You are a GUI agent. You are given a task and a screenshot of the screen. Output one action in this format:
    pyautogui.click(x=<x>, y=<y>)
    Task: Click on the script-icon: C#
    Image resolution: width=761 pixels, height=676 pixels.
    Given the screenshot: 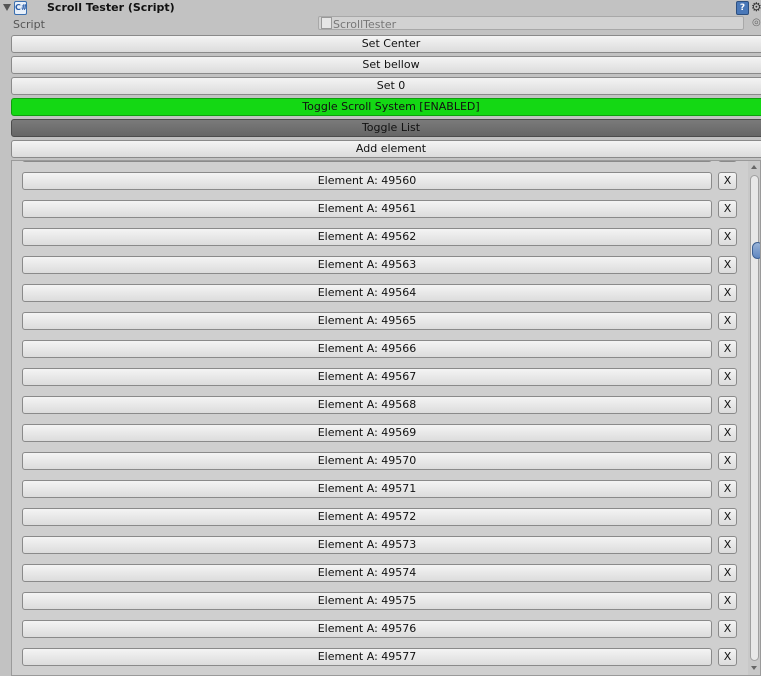 What is the action you would take?
    pyautogui.click(x=21, y=8)
    